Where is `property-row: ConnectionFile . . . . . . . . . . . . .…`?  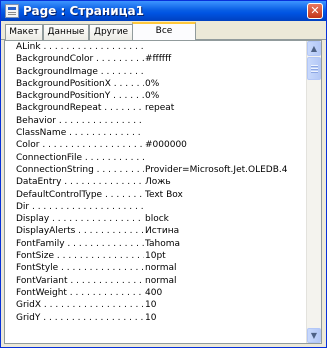 property-row: ConnectionFile . . . . . . . . . . . . .… is located at coordinates (156, 158).